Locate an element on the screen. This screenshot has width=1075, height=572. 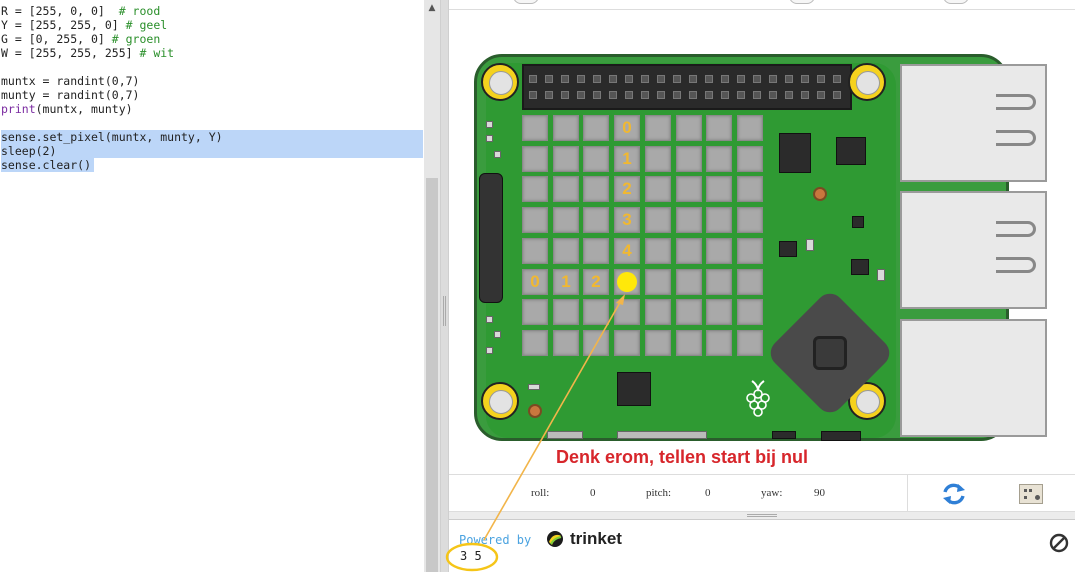
editor-scrollbar: ▲ is located at coordinates (432, 286).